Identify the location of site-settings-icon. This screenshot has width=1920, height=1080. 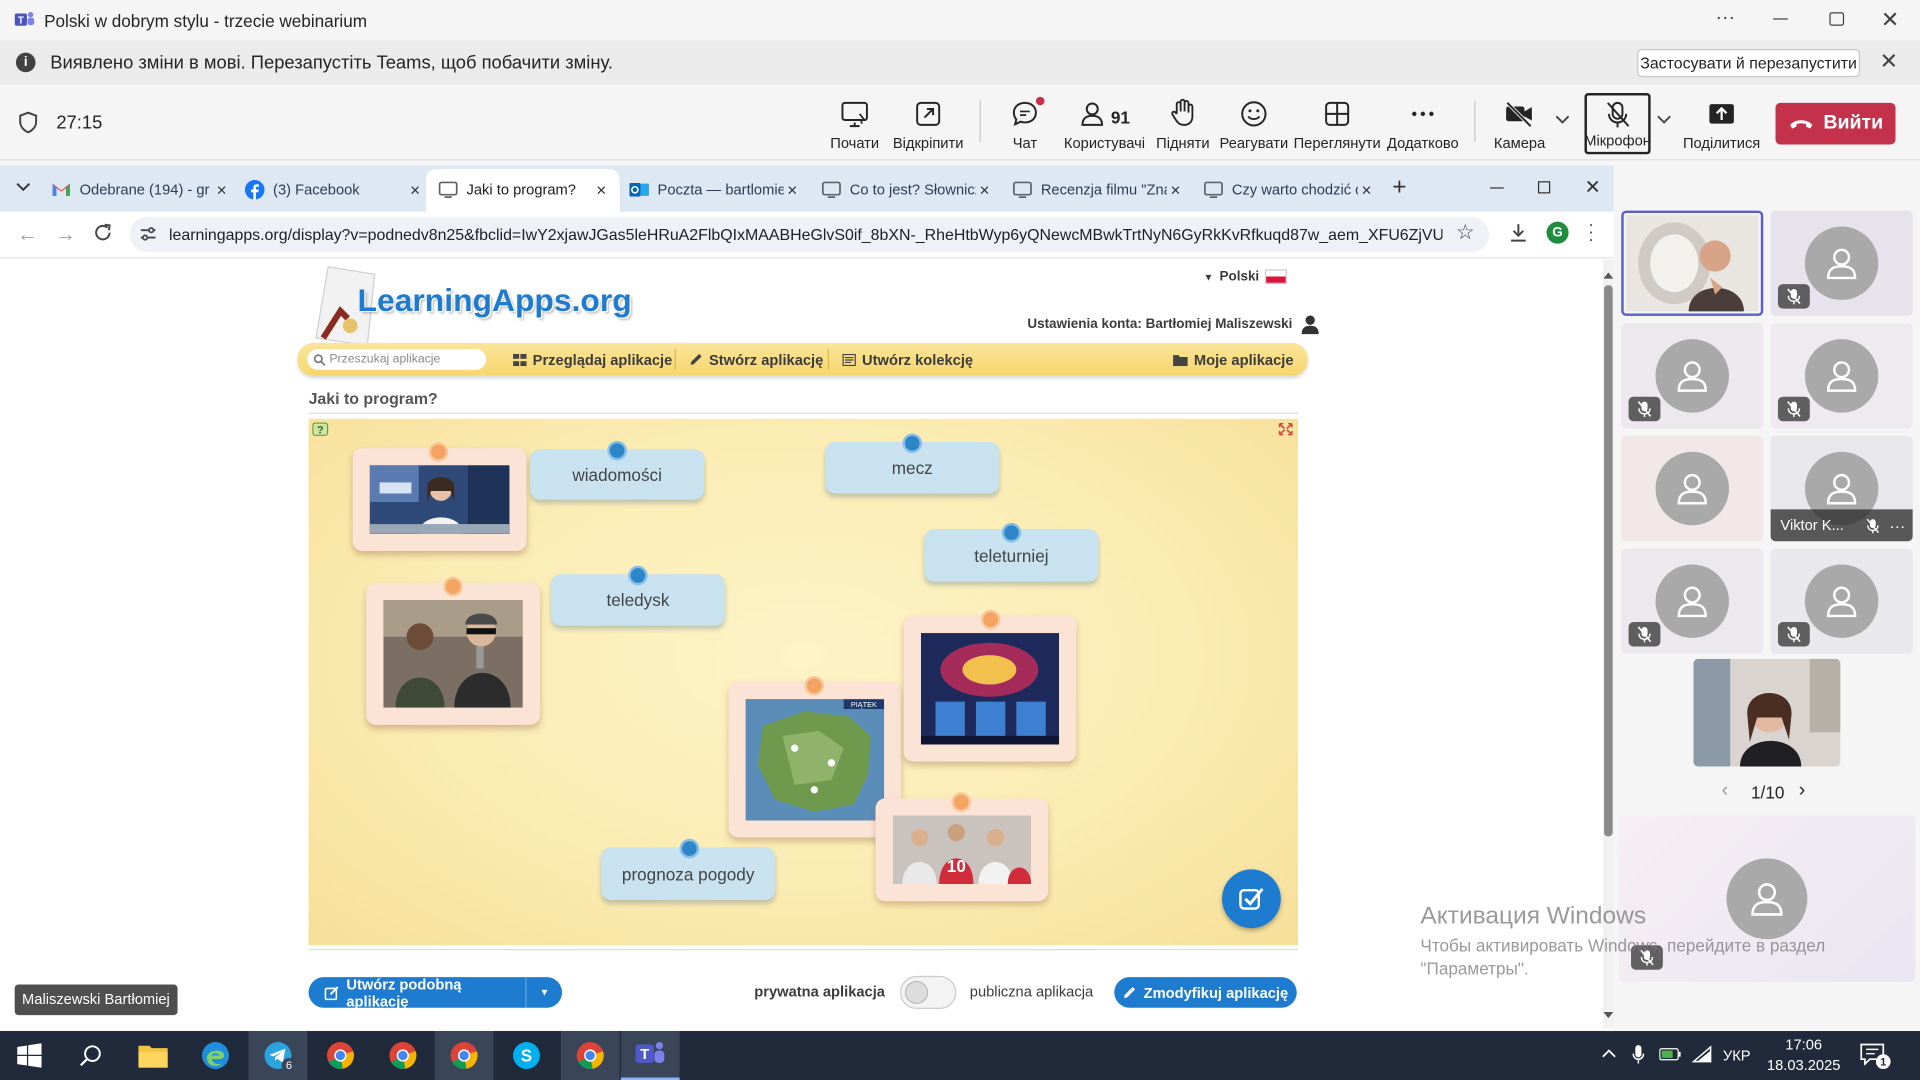
(148, 234).